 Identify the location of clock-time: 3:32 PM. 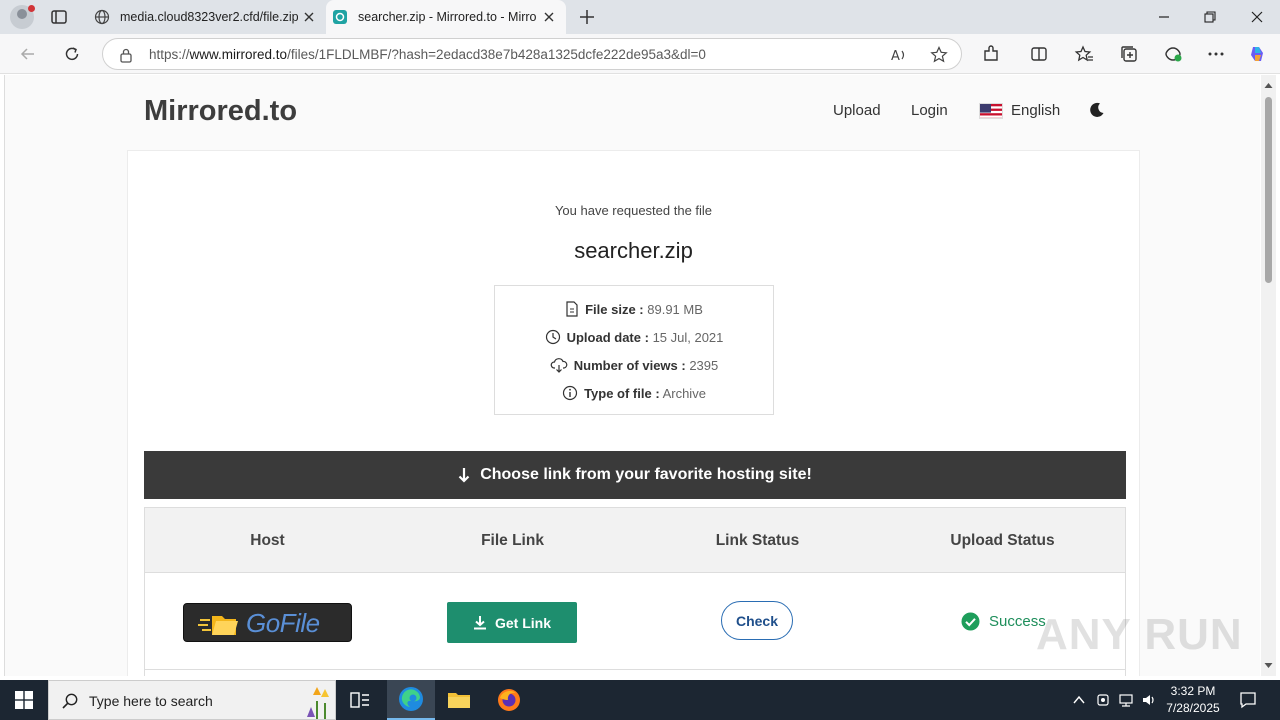
(1193, 691).